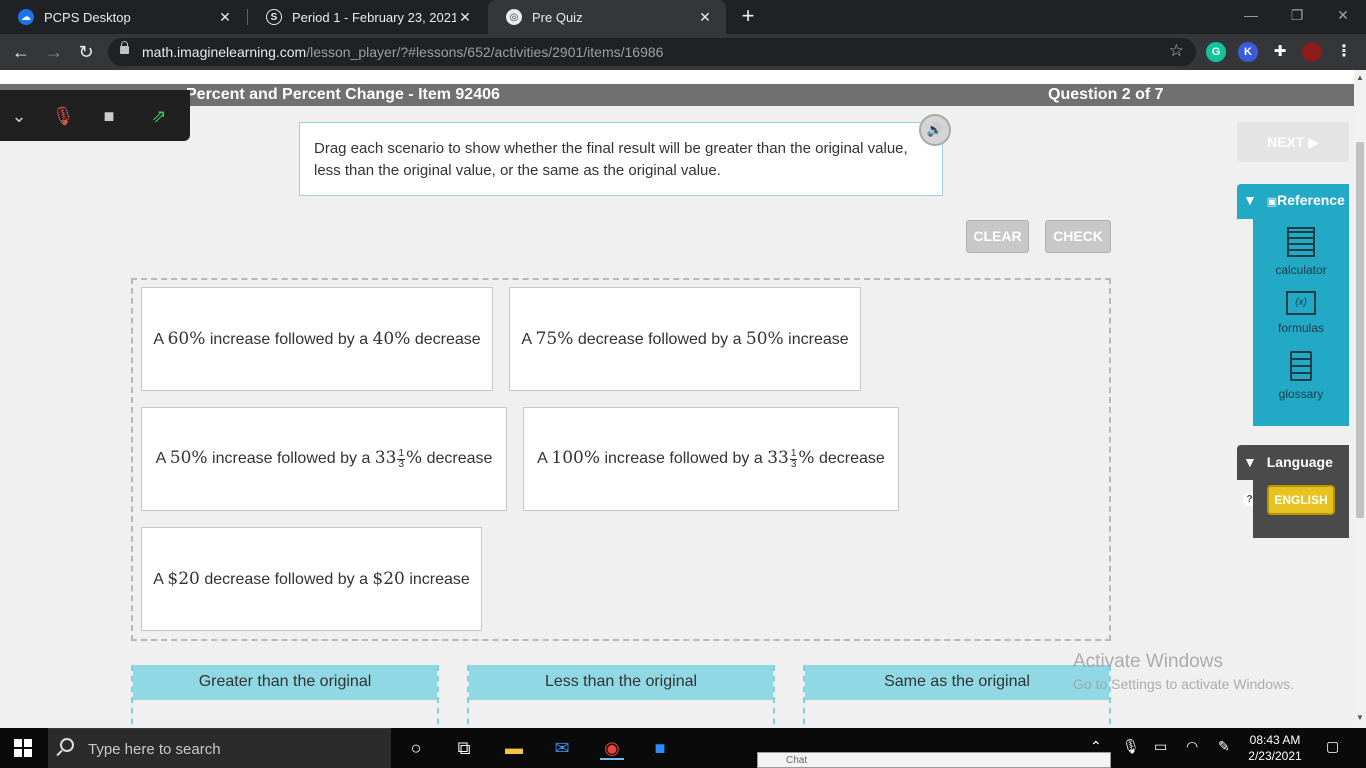  I want to click on reference-title: Reference, so click(1311, 200).